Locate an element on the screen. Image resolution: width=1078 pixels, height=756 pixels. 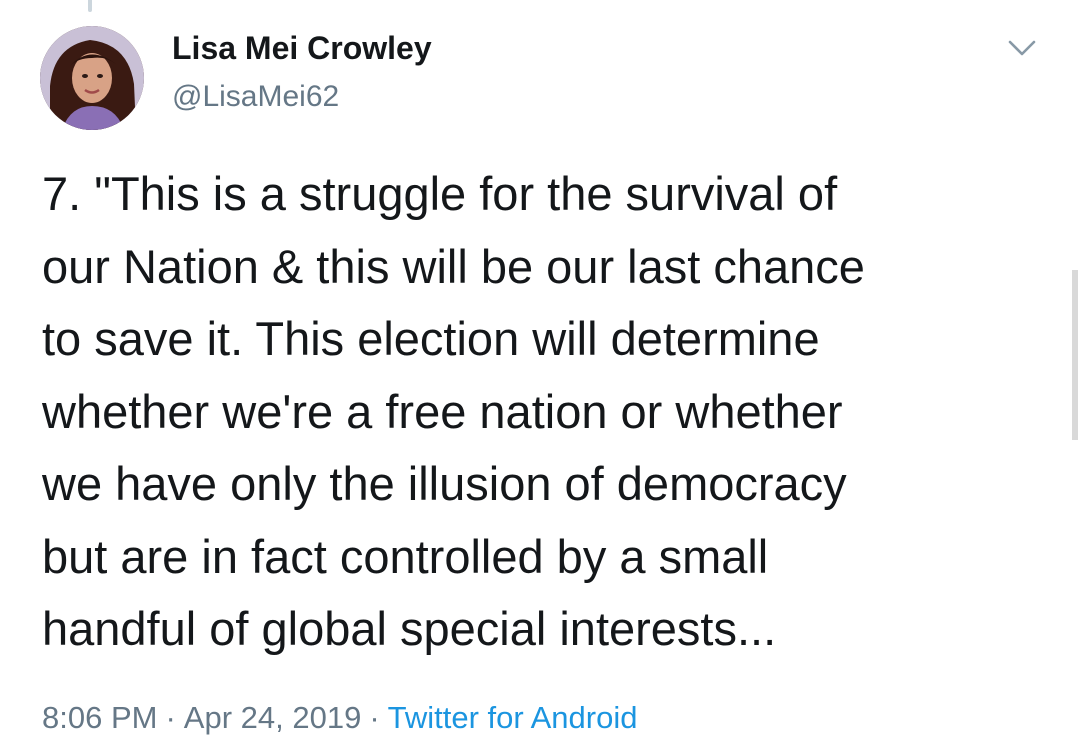
tweet-time: 8:06 PM is located at coordinates (99, 717).